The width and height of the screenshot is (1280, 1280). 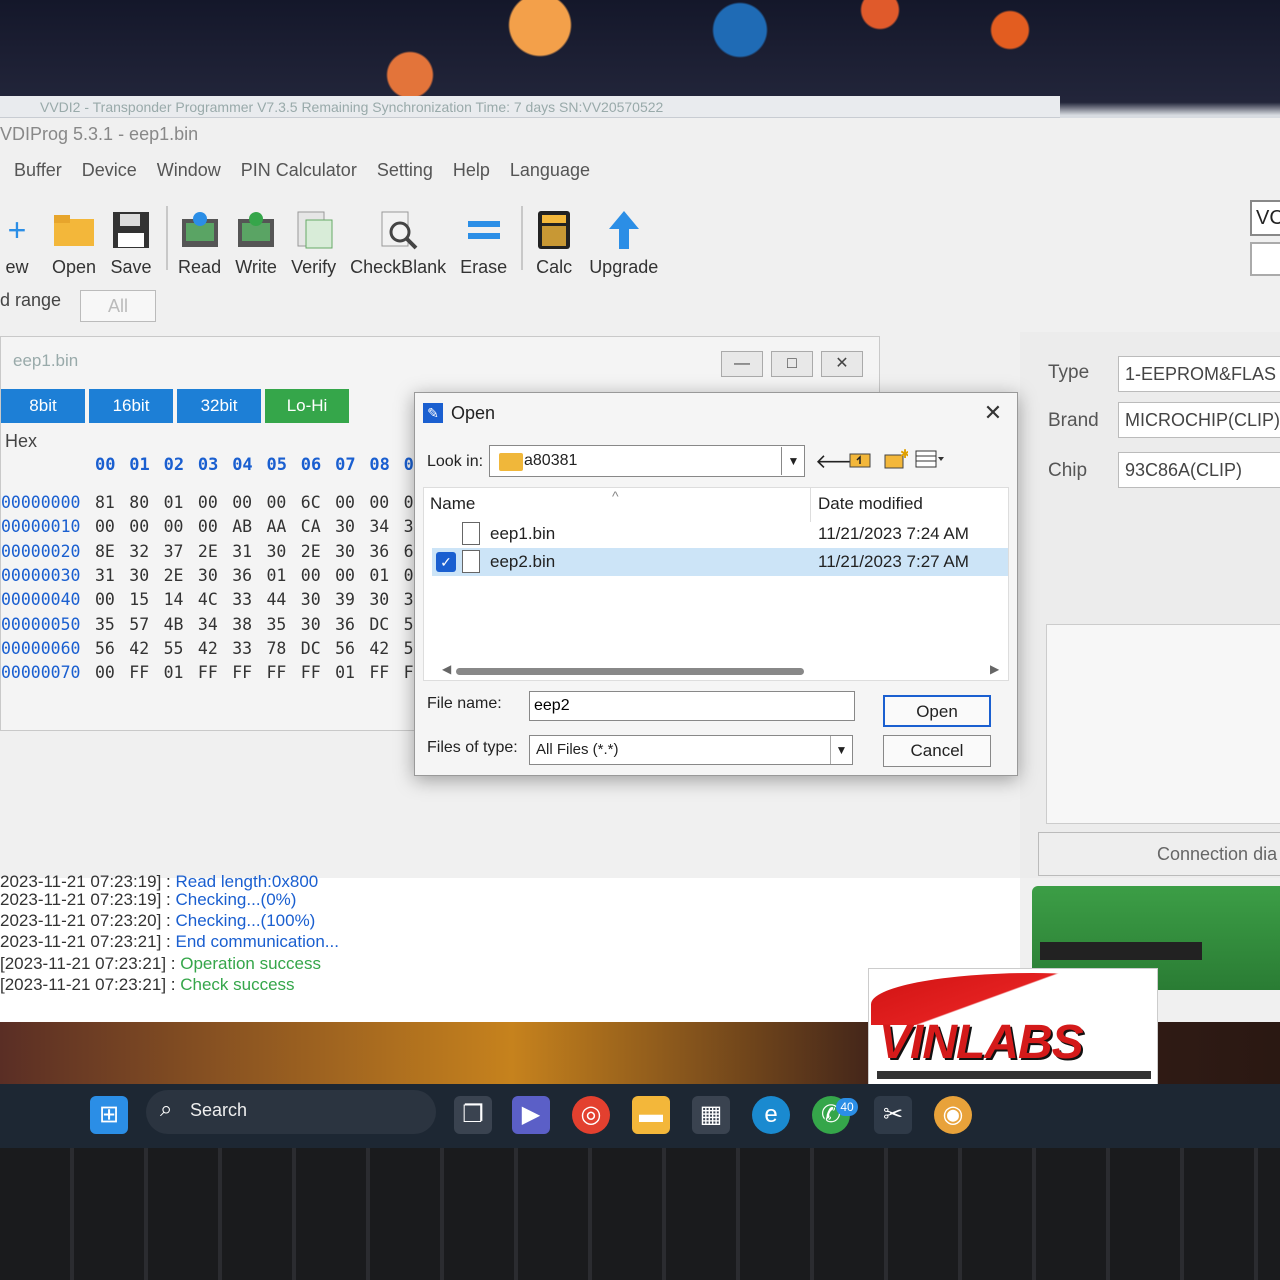 What do you see at coordinates (893, 1115) in the screenshot?
I see `vdiprog-taskbar-icon: ✂` at bounding box center [893, 1115].